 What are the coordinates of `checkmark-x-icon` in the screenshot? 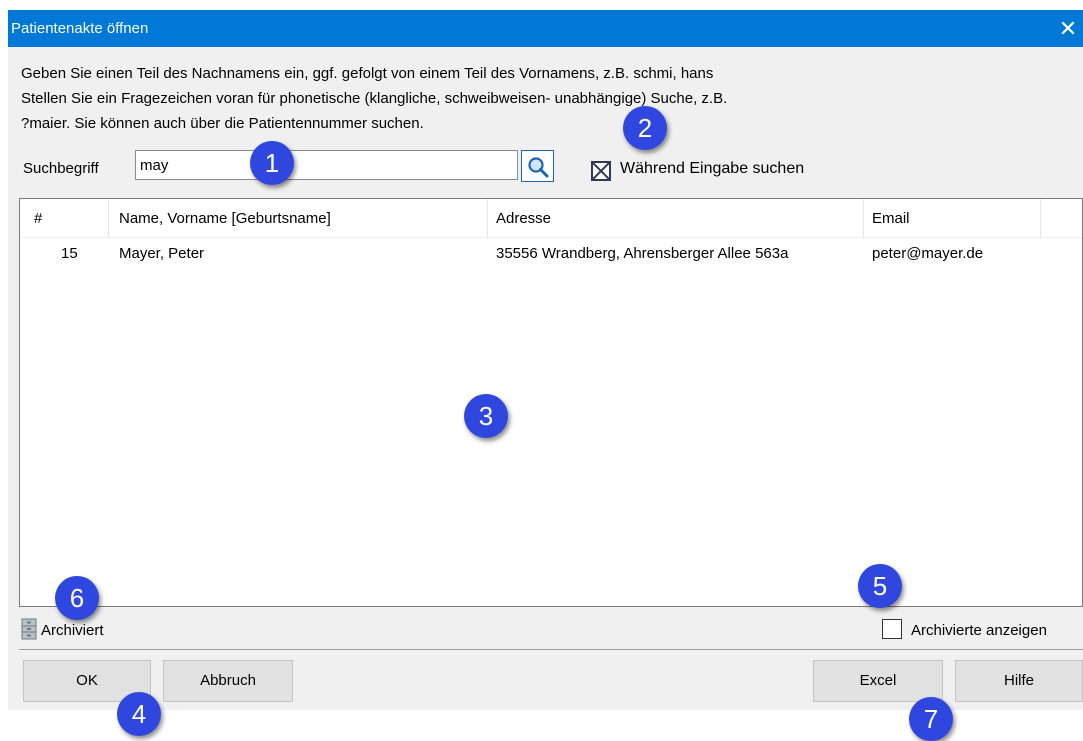 It's located at (601, 171).